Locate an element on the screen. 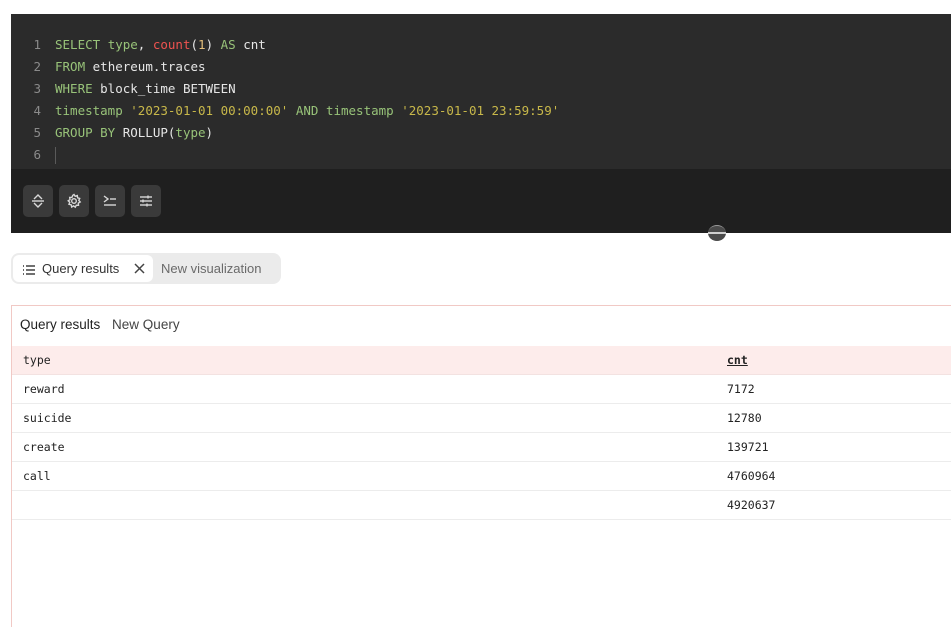  cell-type: suicide is located at coordinates (47, 418).